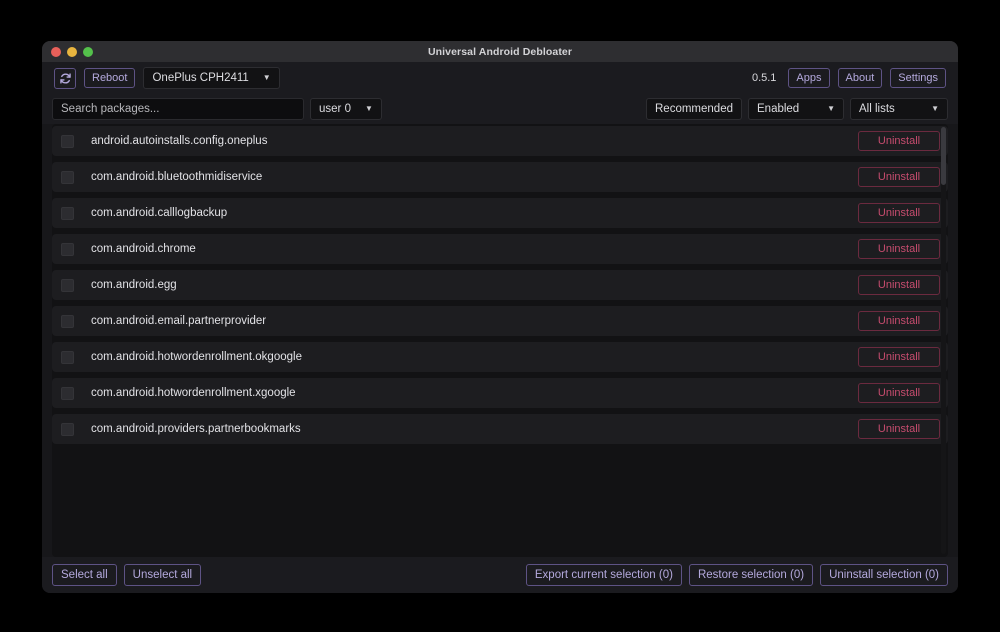 The image size is (1000, 632). What do you see at coordinates (162, 575) in the screenshot?
I see `unselect-all-button: Unselect all` at bounding box center [162, 575].